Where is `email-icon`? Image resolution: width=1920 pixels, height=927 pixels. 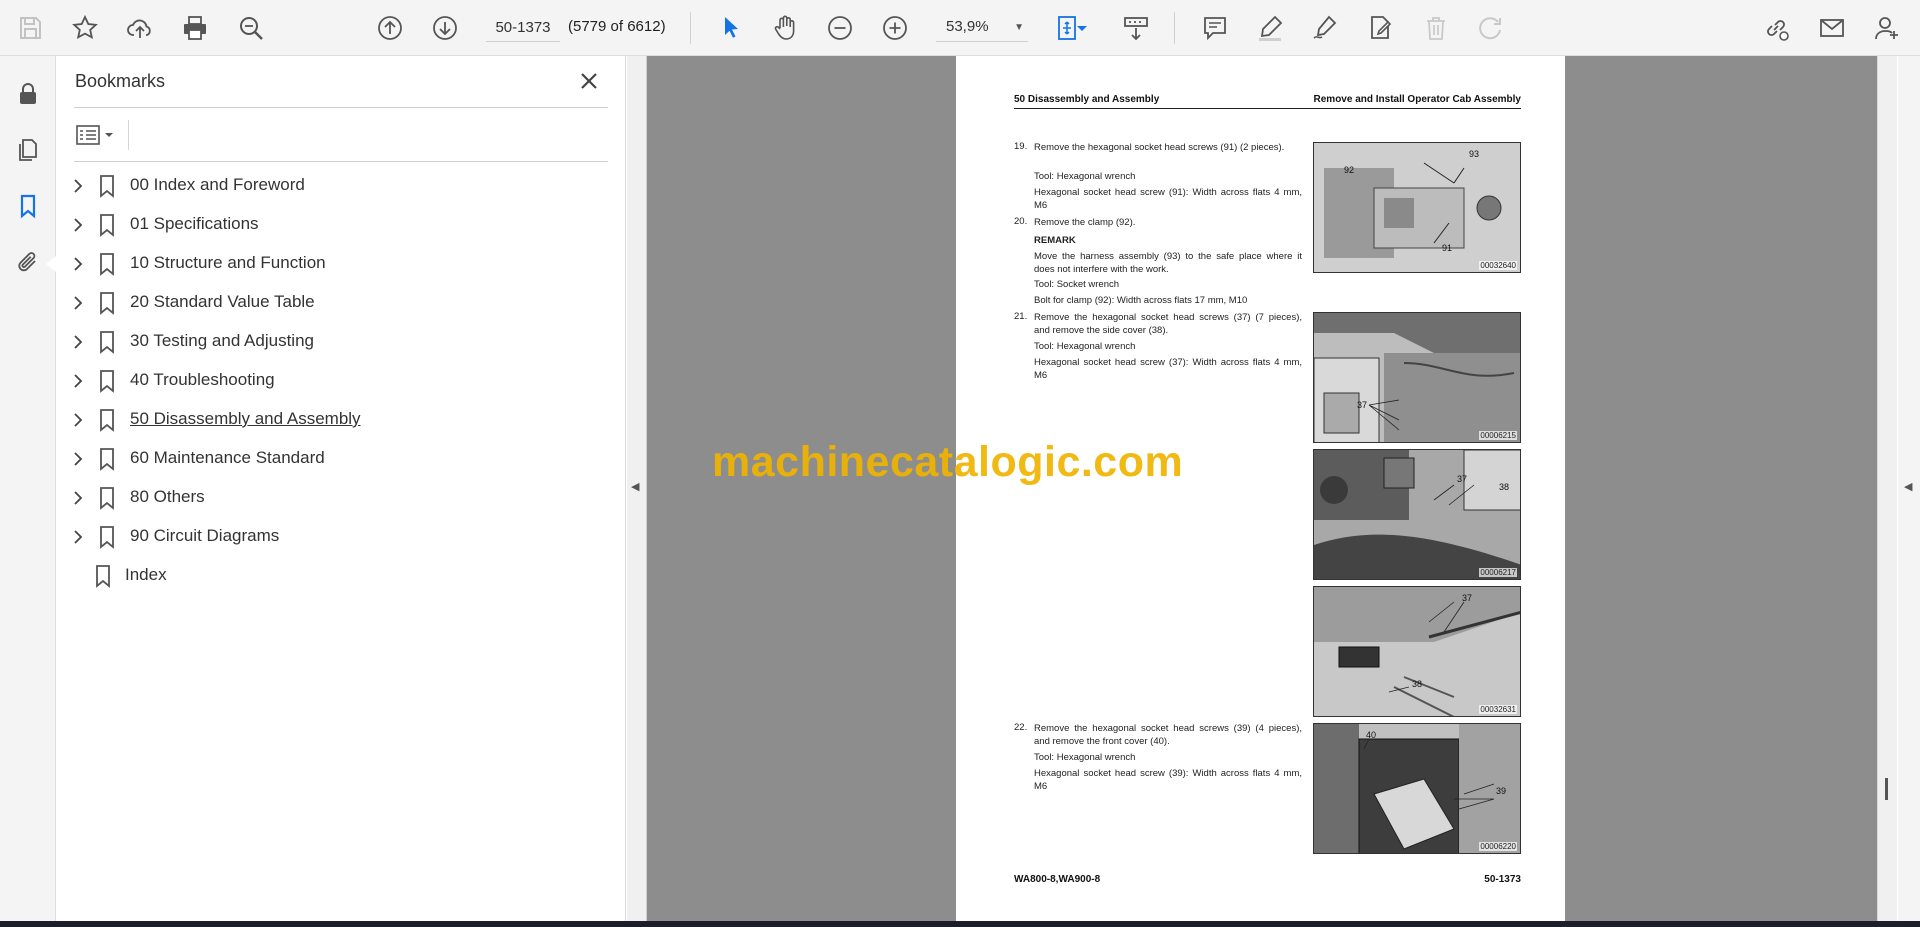 email-icon is located at coordinates (1832, 28).